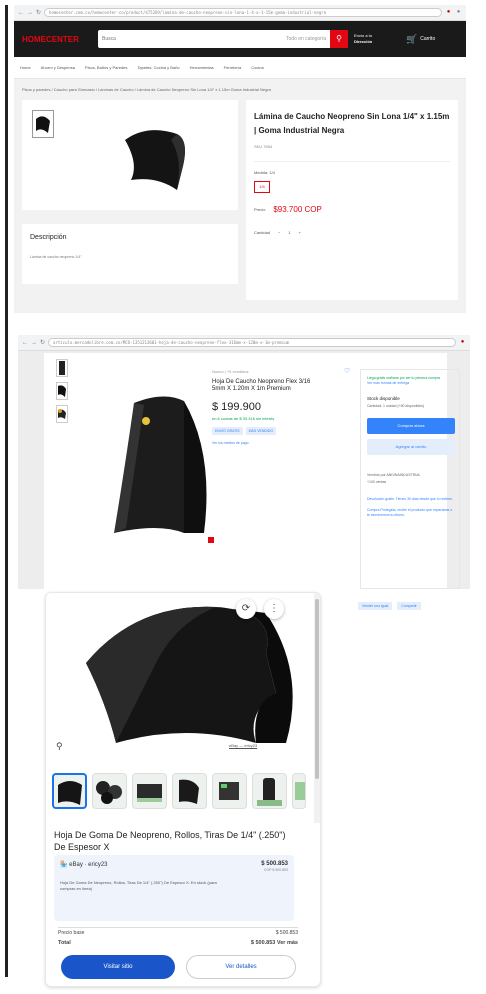  Describe the element at coordinates (412, 38) in the screenshot. I see `cart-icon: 🛒` at that location.